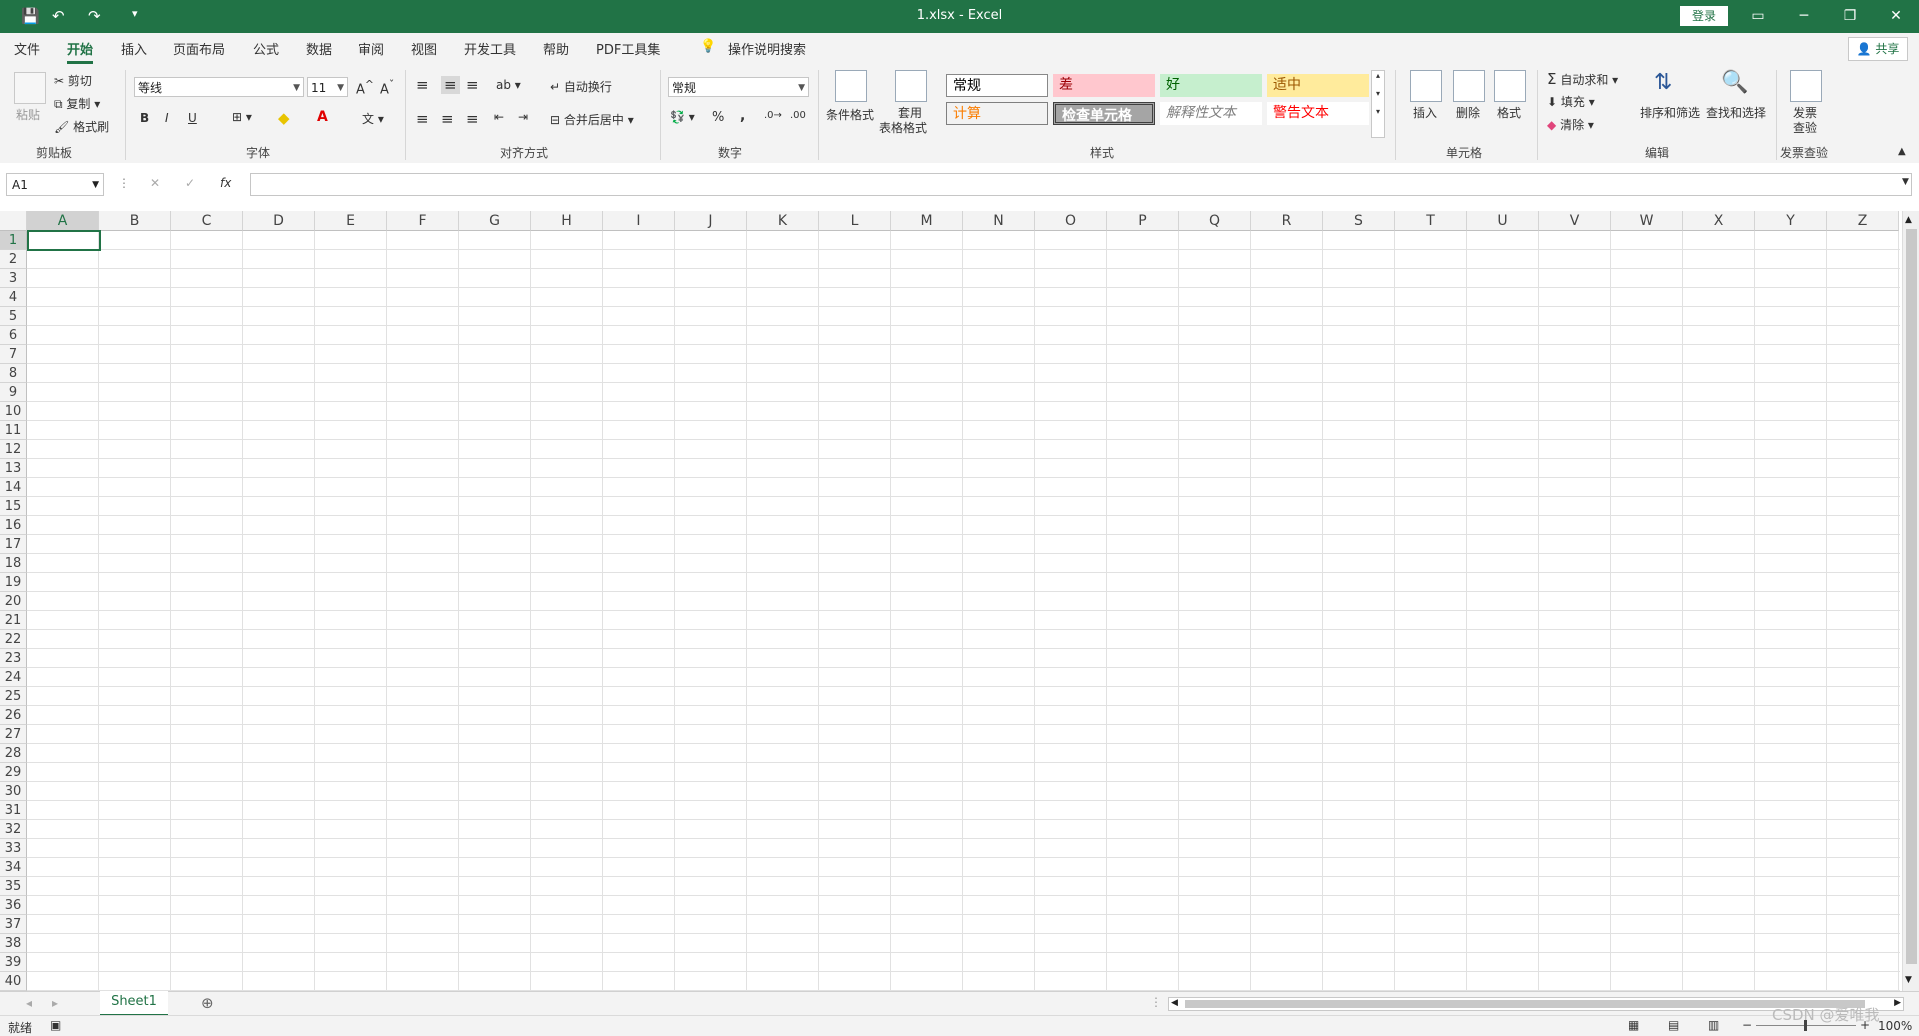 The image size is (1919, 1036). What do you see at coordinates (851, 86) in the screenshot?
I see `conditional-format-icon` at bounding box center [851, 86].